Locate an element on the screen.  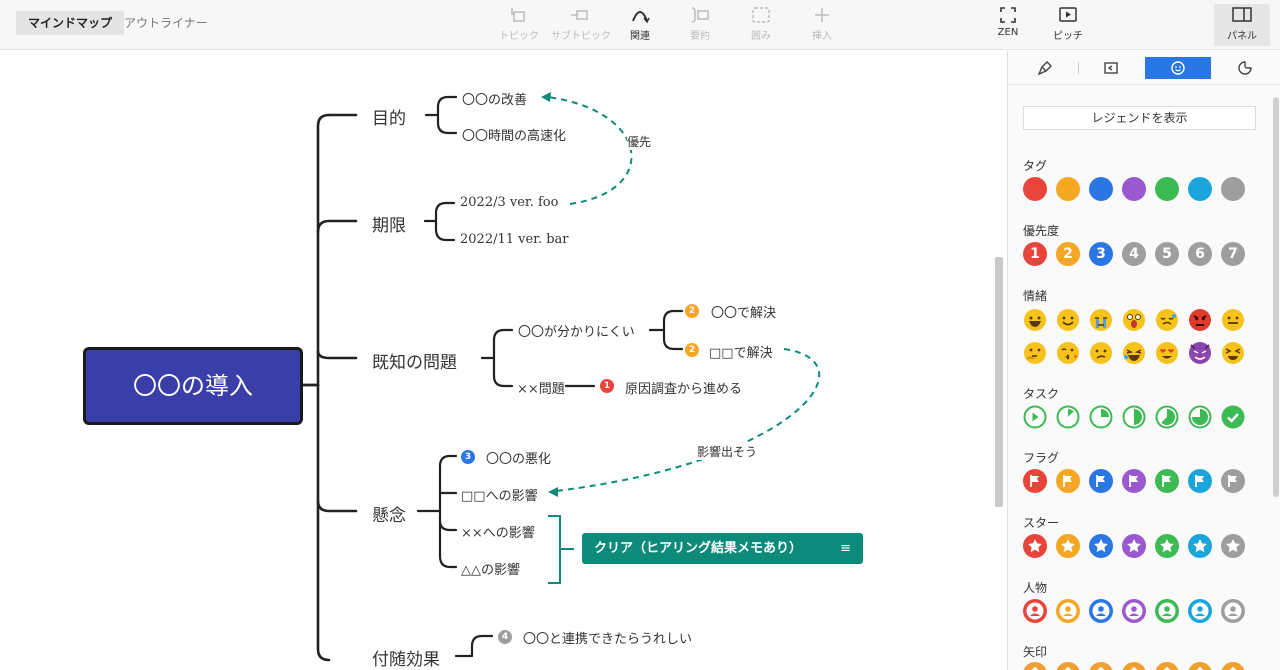
task-progress-3-icon is located at coordinates (1134, 417).